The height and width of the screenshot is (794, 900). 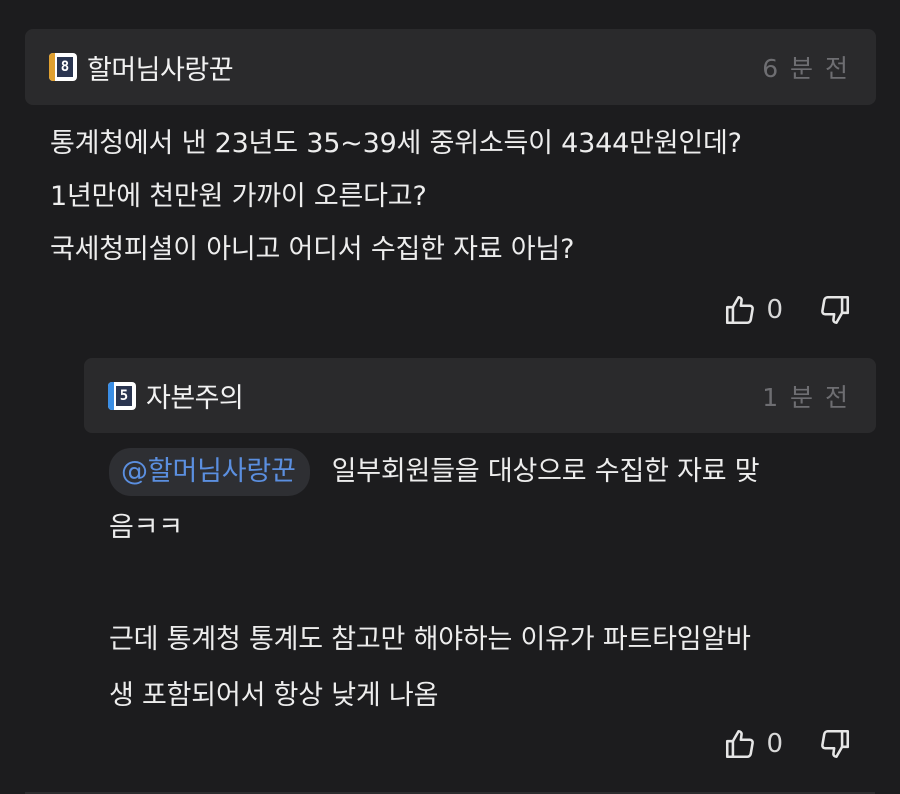 What do you see at coordinates (480, 395) in the screenshot?
I see `reply-header: 5 자본주의 1 분 전` at bounding box center [480, 395].